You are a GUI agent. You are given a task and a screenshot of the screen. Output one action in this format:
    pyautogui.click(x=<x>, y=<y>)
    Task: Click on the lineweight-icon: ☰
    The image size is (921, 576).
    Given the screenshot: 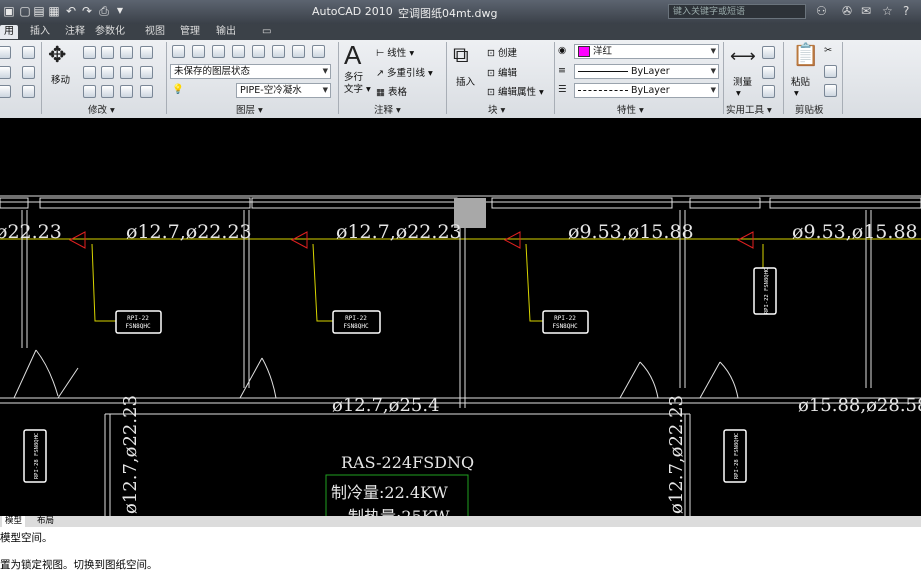 What is the action you would take?
    pyautogui.click(x=562, y=89)
    